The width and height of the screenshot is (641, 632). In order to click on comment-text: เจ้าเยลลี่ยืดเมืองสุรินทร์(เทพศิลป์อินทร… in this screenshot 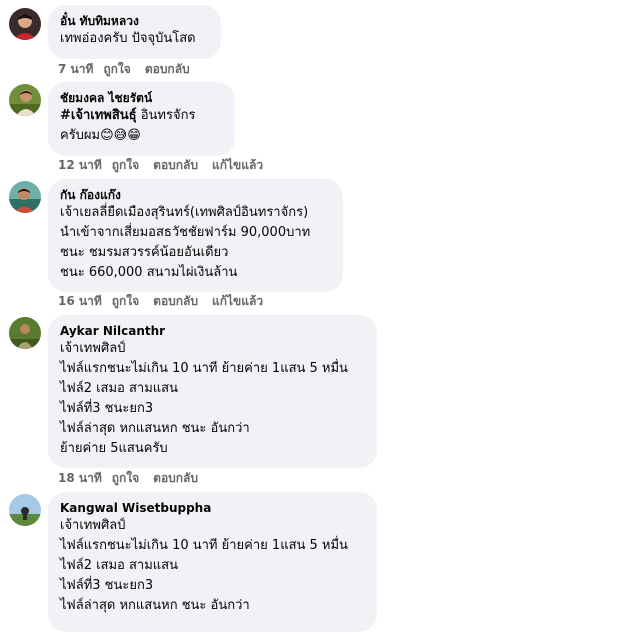, I will do `click(184, 212)`.